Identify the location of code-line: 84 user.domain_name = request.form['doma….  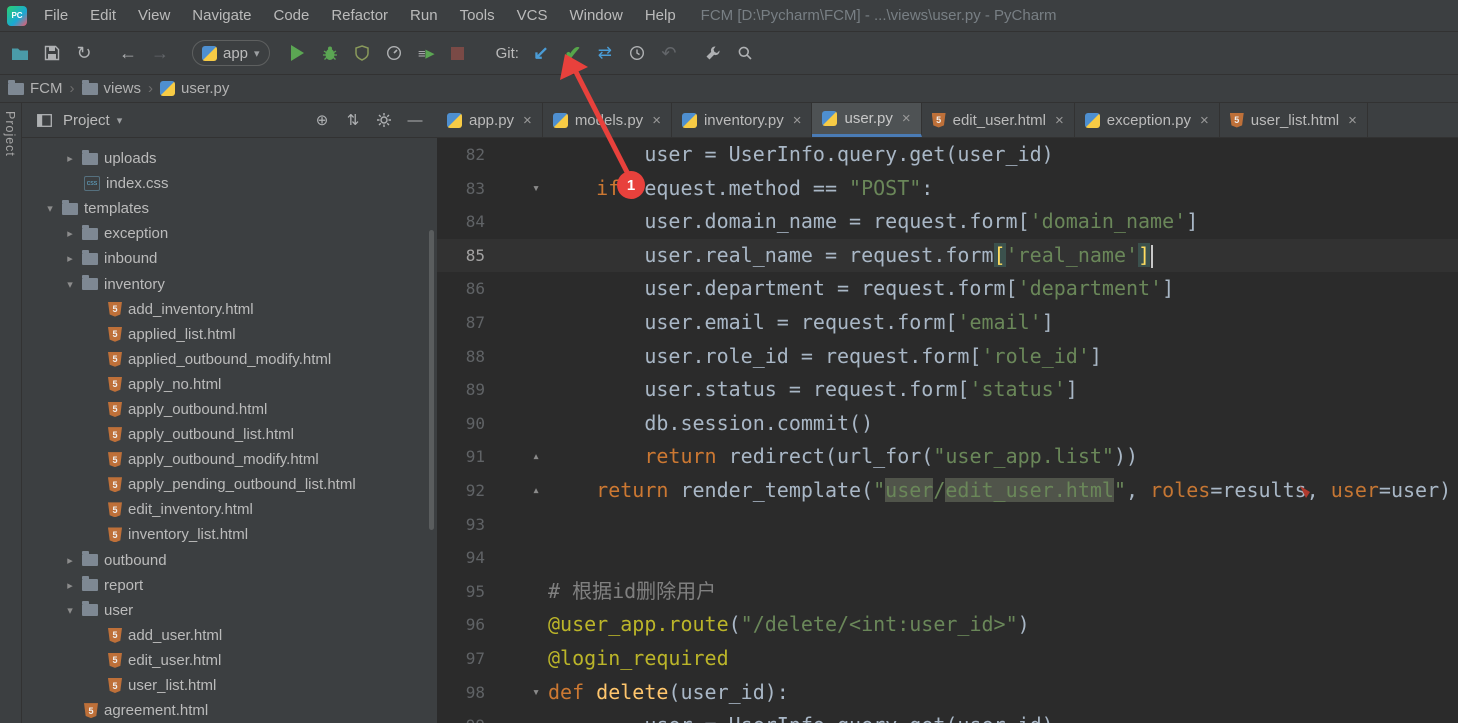
(947, 222).